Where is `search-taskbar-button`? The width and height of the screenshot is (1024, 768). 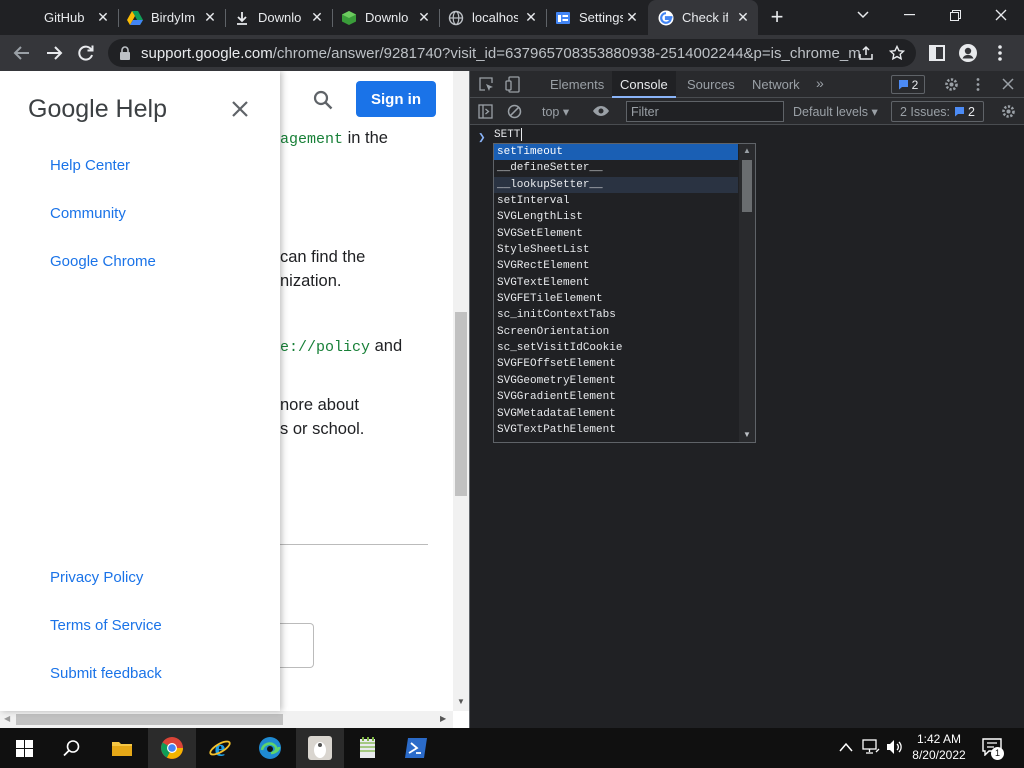
search-taskbar-button is located at coordinates (72, 748).